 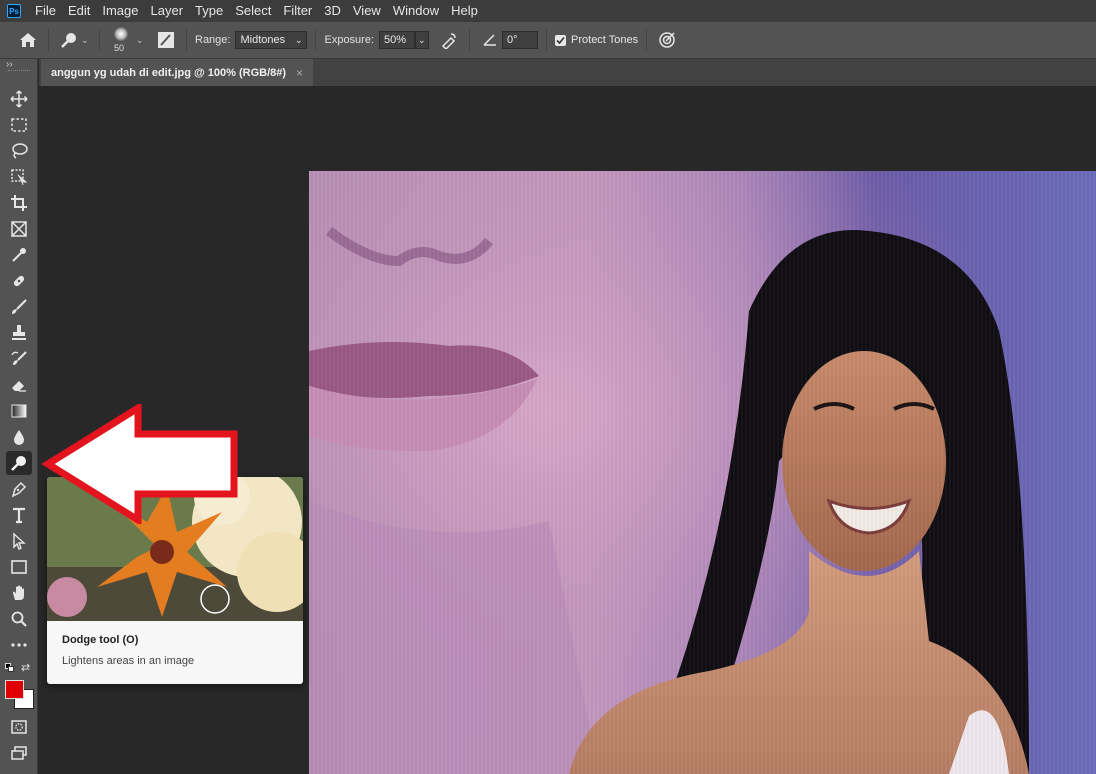 What do you see at coordinates (416, 11) in the screenshot?
I see `menu-window: Window` at bounding box center [416, 11].